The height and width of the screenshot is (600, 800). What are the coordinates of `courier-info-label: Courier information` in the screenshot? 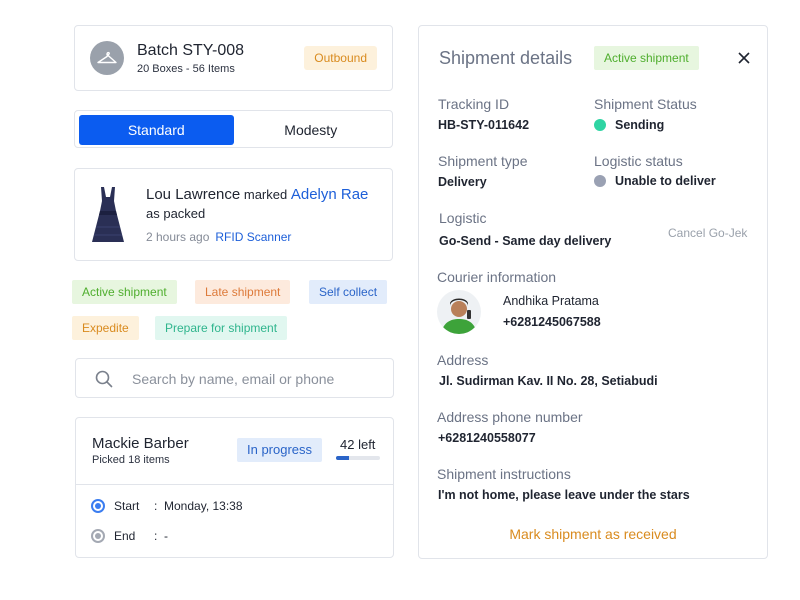 It's located at (497, 277).